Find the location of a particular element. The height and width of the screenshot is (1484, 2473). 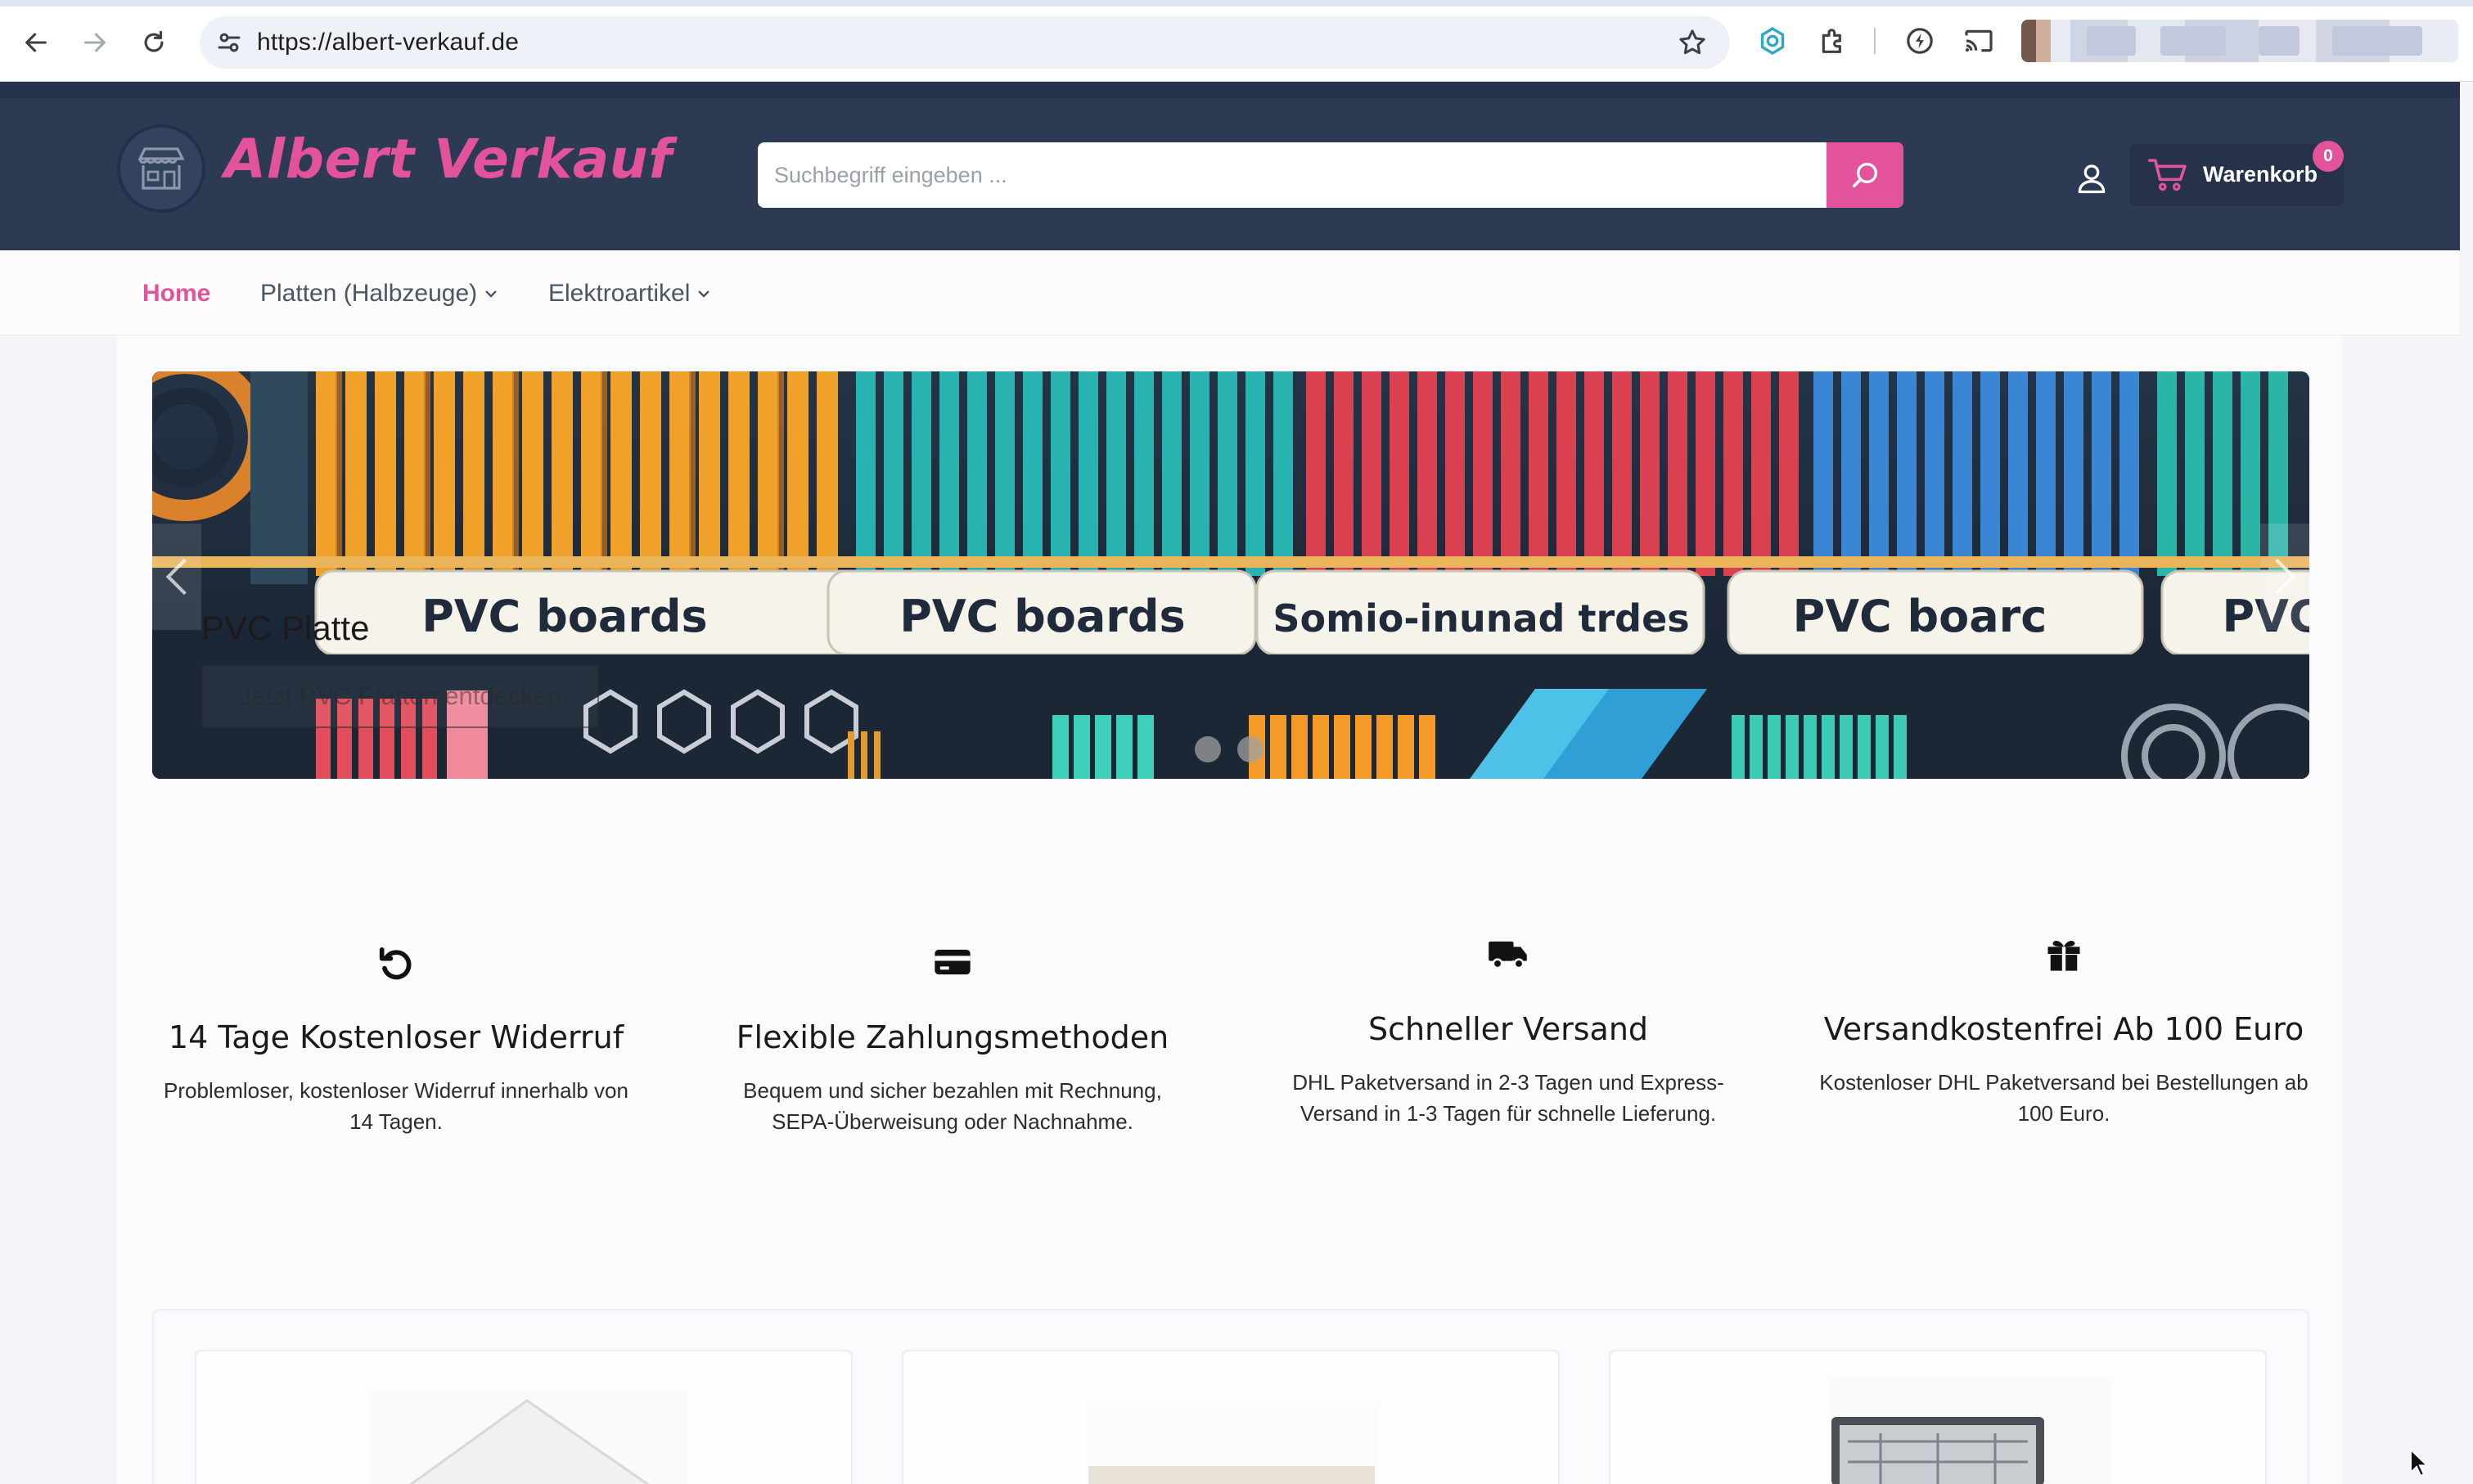

bookmark-star-icon is located at coordinates (1692, 42).